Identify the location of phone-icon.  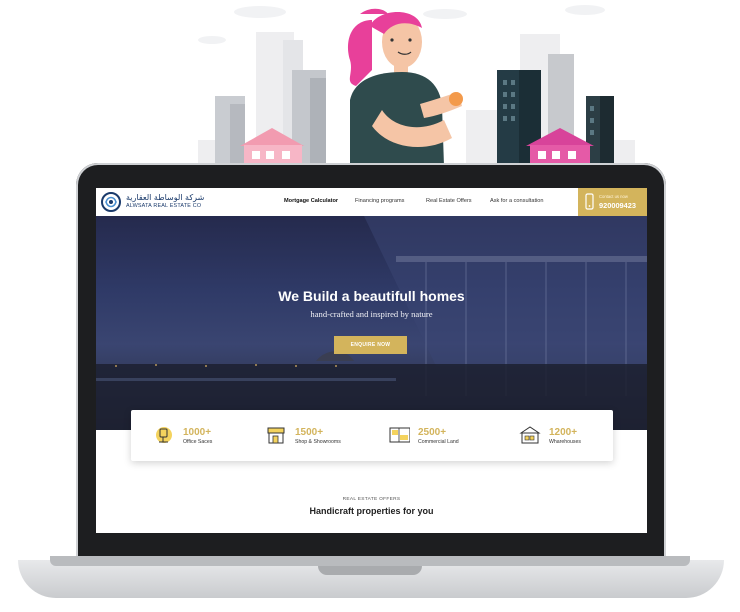
(589, 201).